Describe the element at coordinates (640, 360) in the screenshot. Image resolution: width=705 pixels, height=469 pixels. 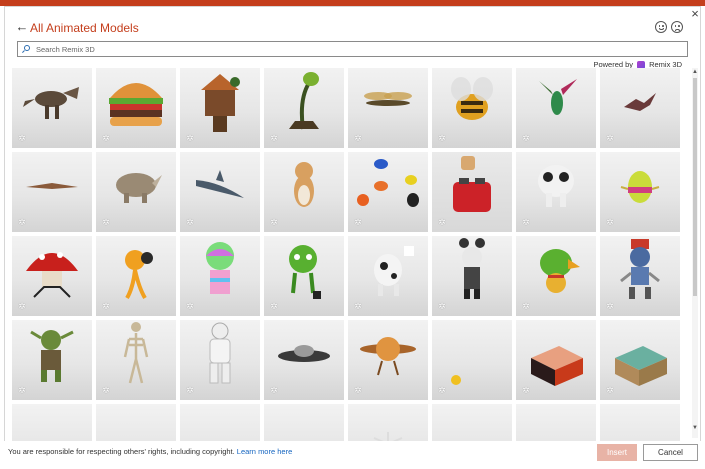
I see `model-tile-beach-block: ✲` at that location.